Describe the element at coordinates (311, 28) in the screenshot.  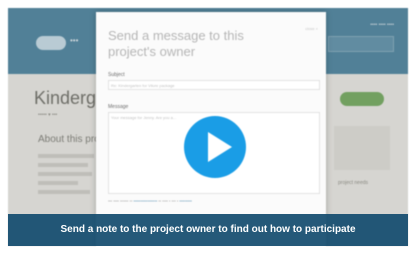
I see `close-link: close ×` at that location.